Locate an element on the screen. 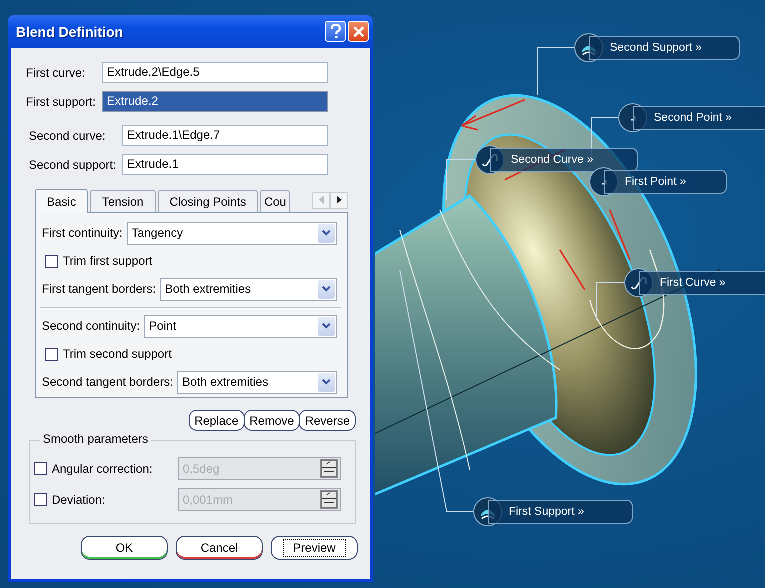 Image resolution: width=765 pixels, height=588 pixels. action-button: Remove is located at coordinates (272, 420).